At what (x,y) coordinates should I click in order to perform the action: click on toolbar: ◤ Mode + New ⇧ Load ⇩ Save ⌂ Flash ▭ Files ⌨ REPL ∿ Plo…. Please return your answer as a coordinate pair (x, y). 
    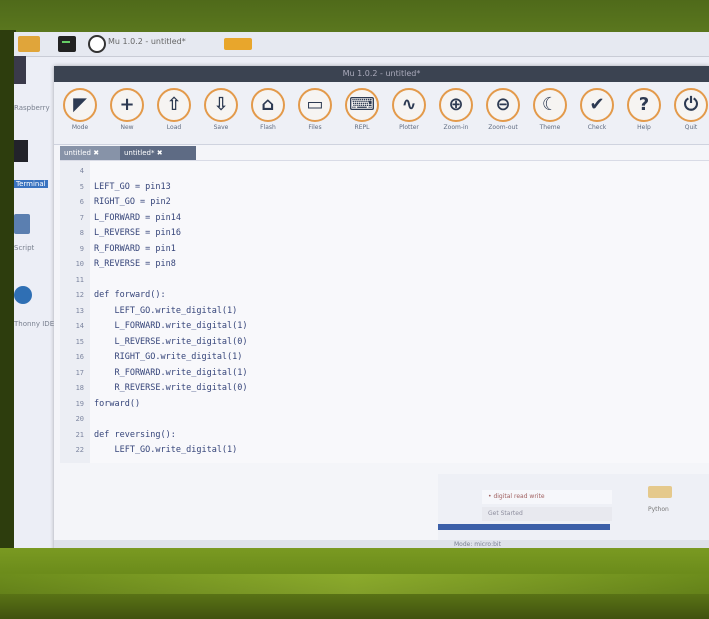
    Looking at the image, I should click on (381, 113).